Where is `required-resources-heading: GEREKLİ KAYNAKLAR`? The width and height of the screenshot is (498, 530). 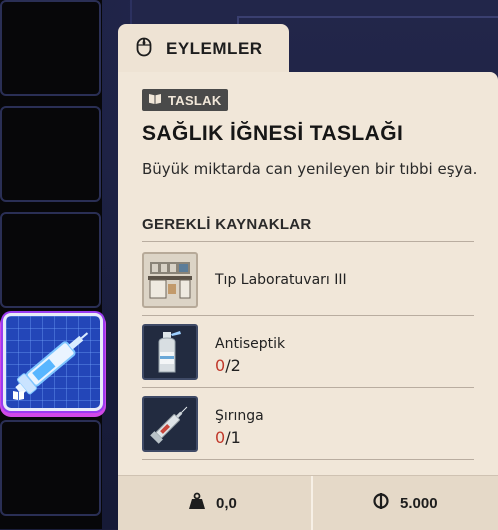
required-resources-heading: GEREKLİ KAYNAKLAR is located at coordinates (308, 229).